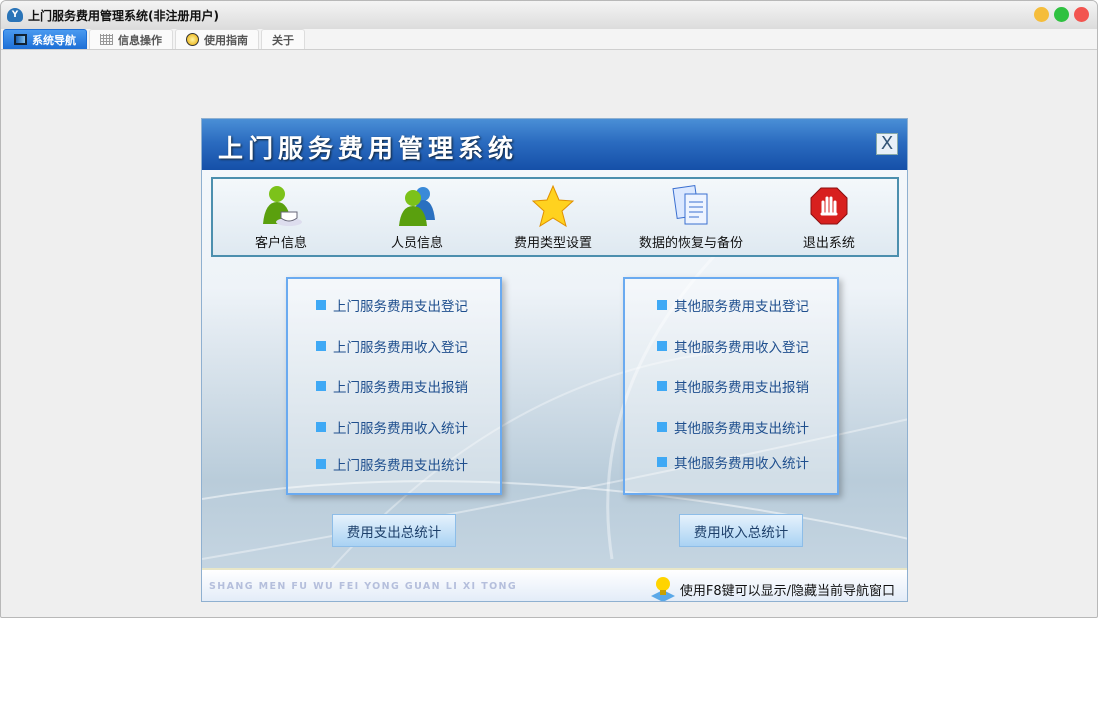  Describe the element at coordinates (416, 243) in the screenshot. I see `toolbar-label: 人员信息` at that location.